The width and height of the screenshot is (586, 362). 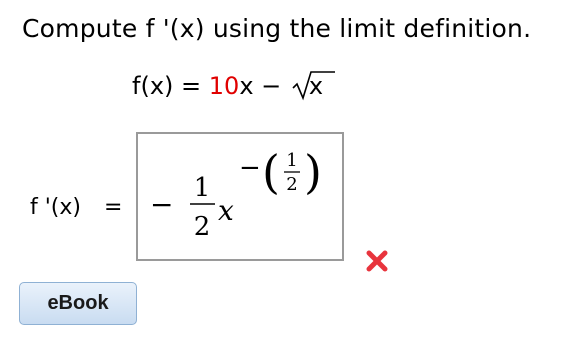 What do you see at coordinates (113, 207) in the screenshot?
I see `answer-equals: =` at bounding box center [113, 207].